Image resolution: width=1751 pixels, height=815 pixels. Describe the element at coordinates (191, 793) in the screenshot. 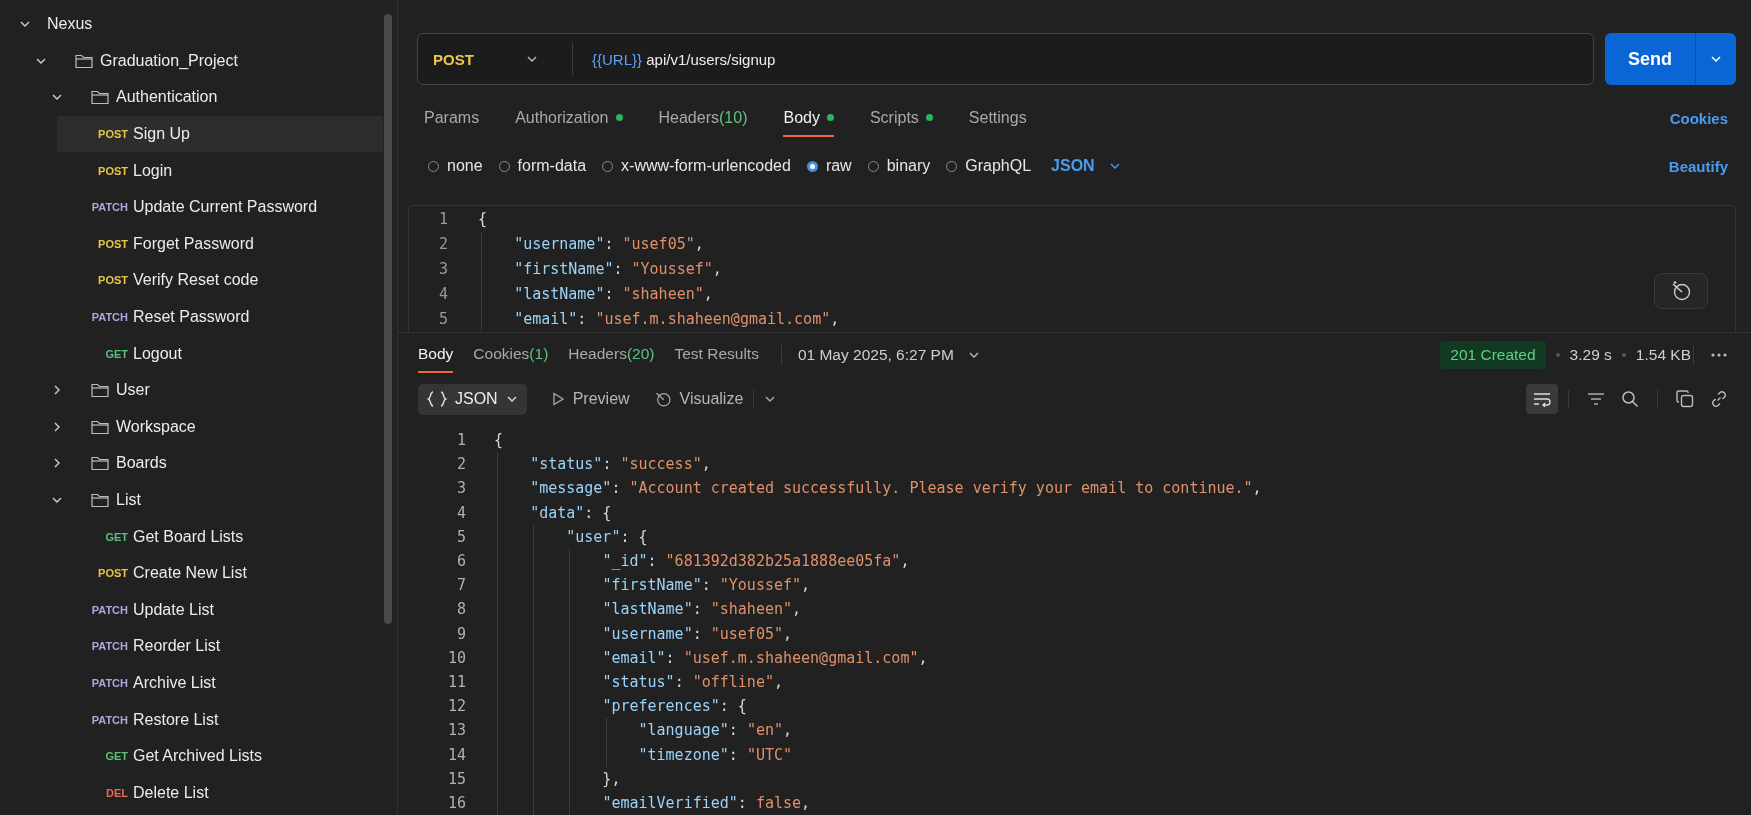

I see `request-item: DEL Delete List` at that location.